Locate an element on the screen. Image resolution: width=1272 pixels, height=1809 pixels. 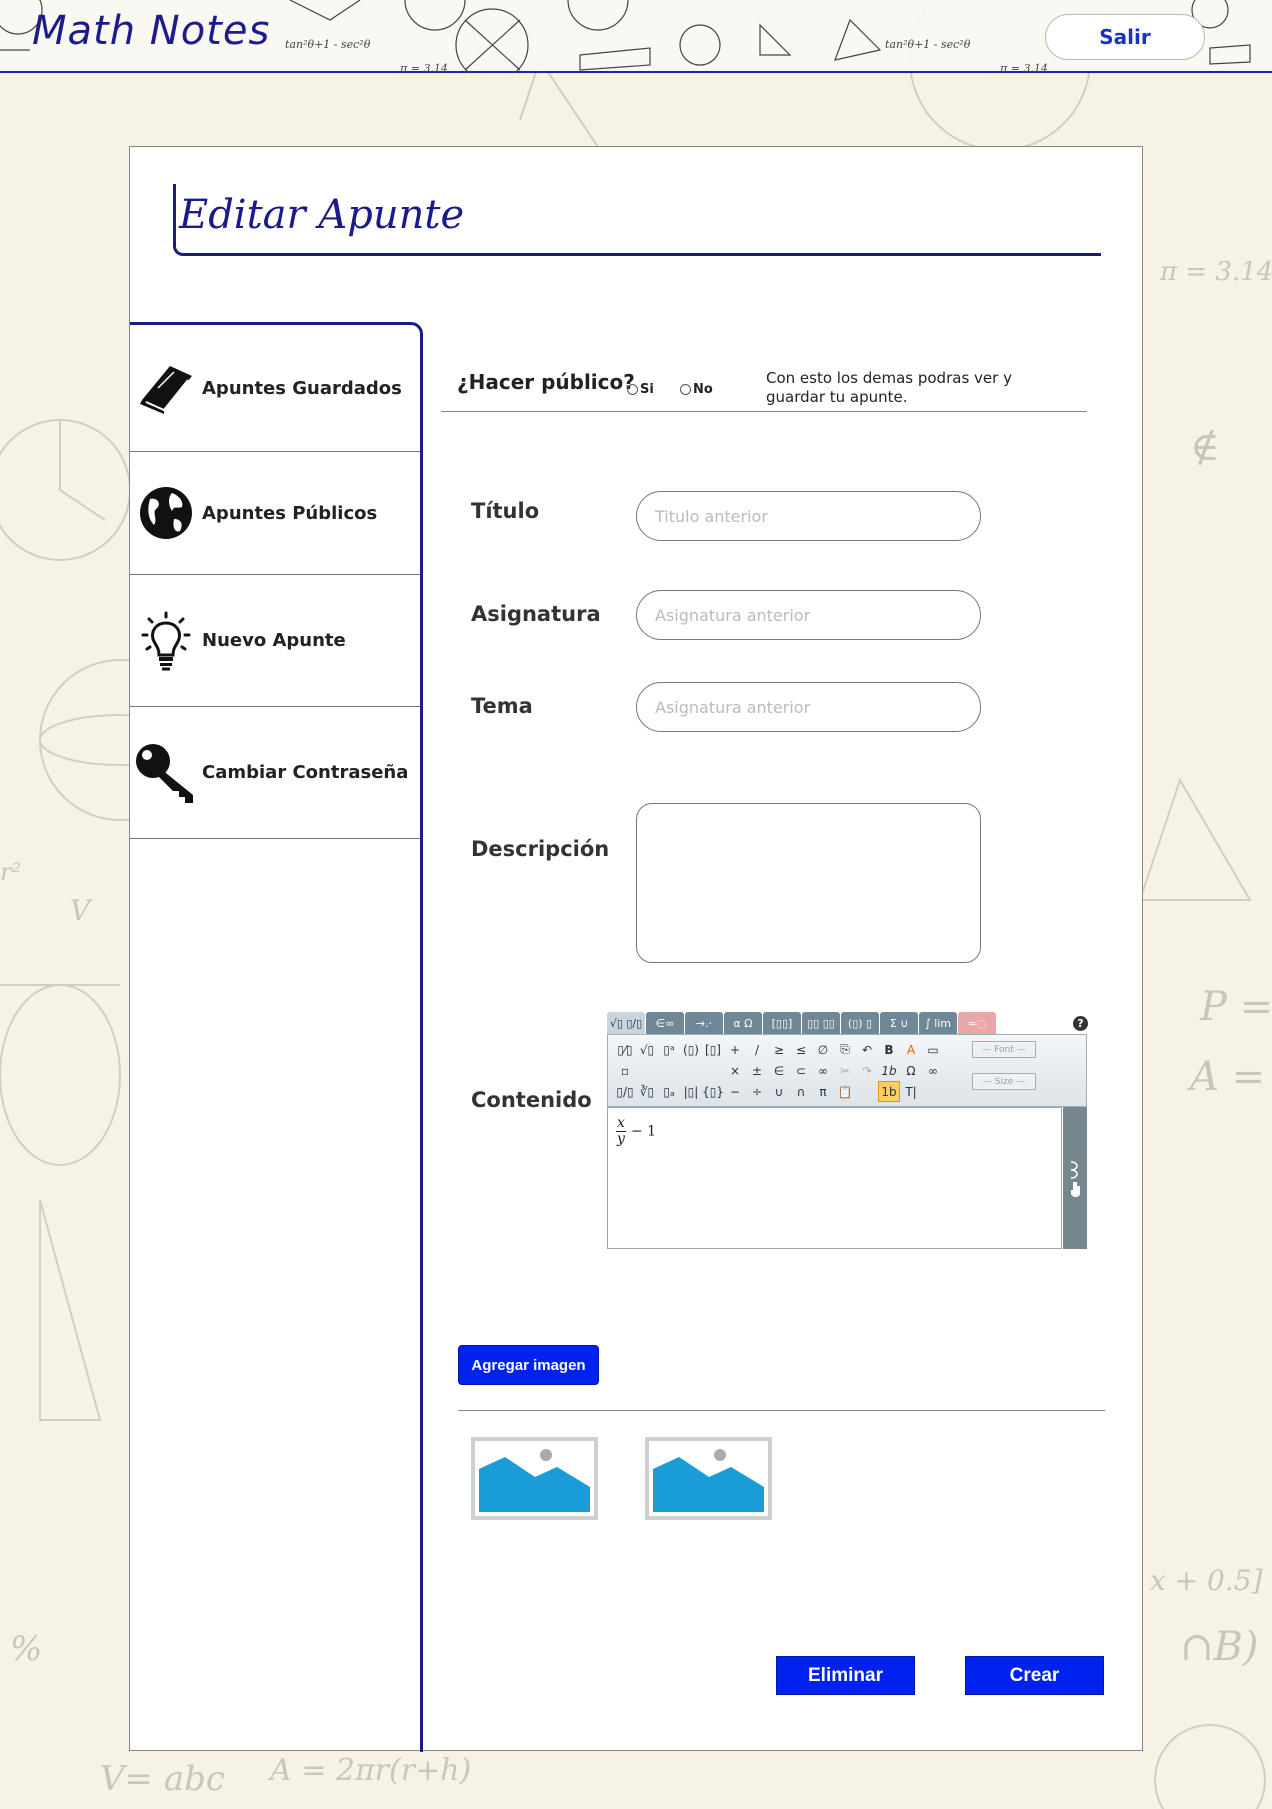
italic-icon: 1b is located at coordinates (889, 1070).